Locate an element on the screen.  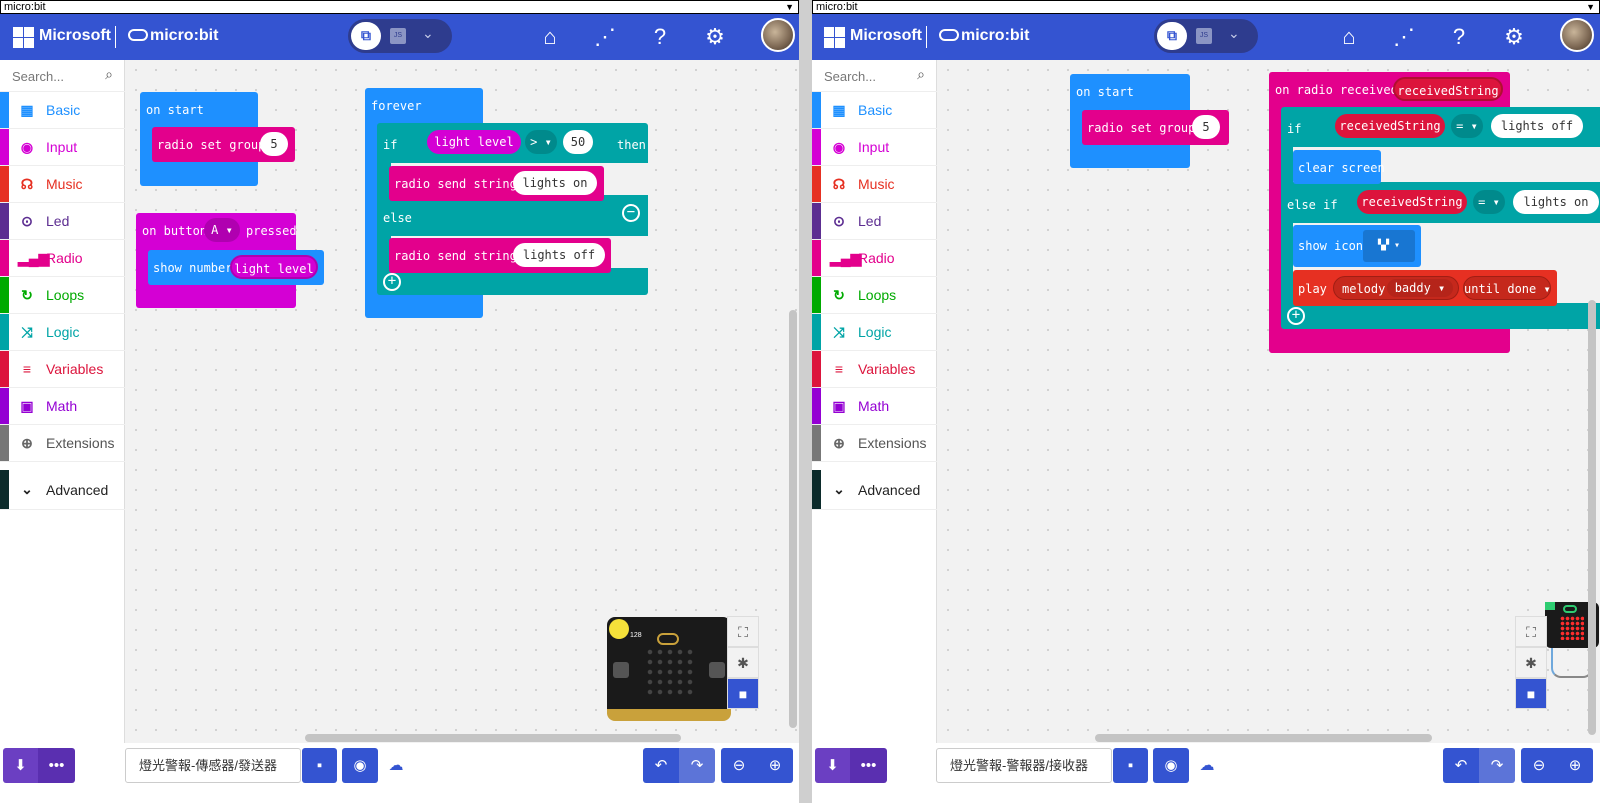
redo-icon: ↷ is located at coordinates (1497, 765).